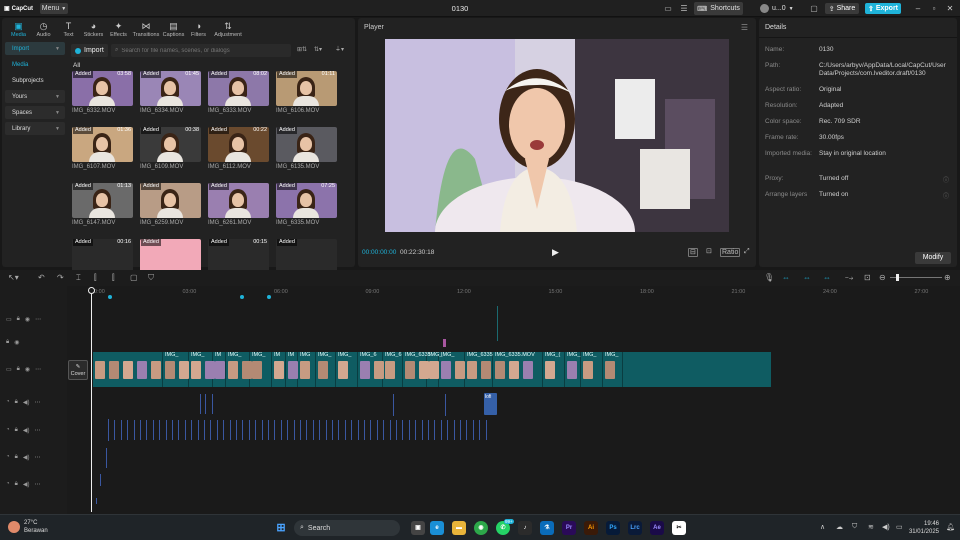  Describe the element at coordinates (13, 278) in the screenshot. I see `select-tool-icon: ↖▾` at that location.